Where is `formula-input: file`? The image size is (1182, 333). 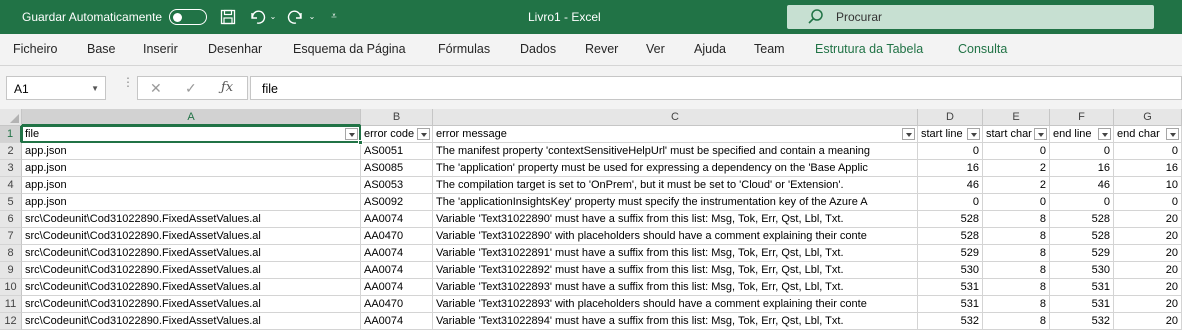
formula-input: file is located at coordinates (716, 88).